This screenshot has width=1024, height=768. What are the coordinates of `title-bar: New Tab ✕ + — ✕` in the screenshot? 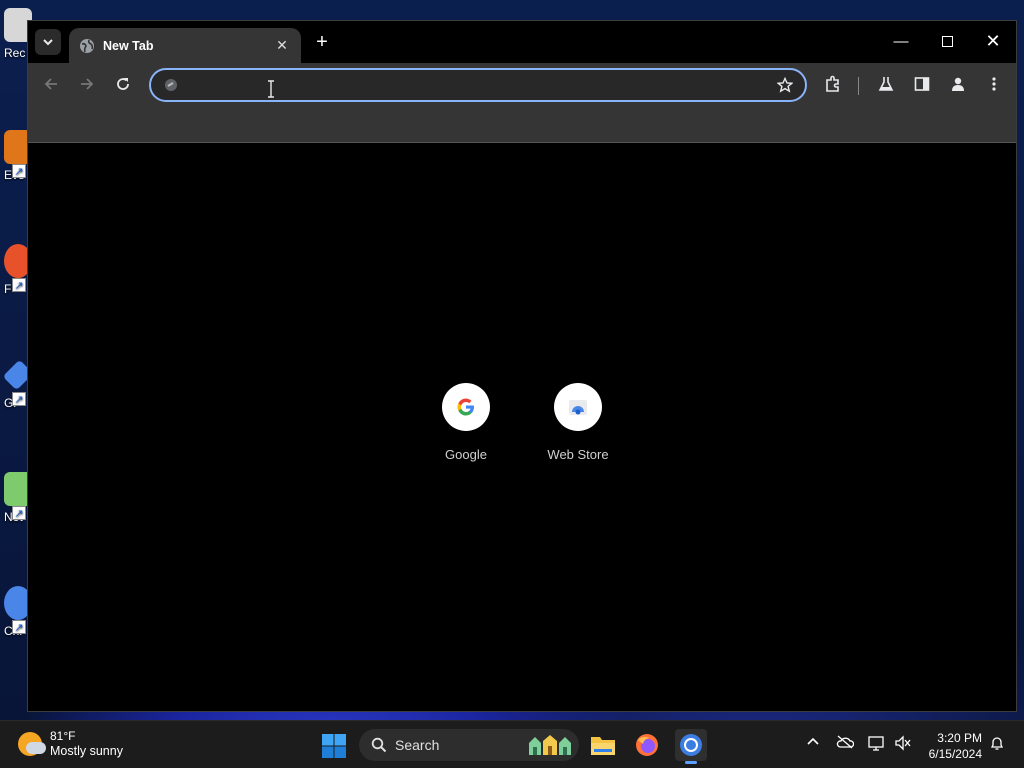 It's located at (522, 42).